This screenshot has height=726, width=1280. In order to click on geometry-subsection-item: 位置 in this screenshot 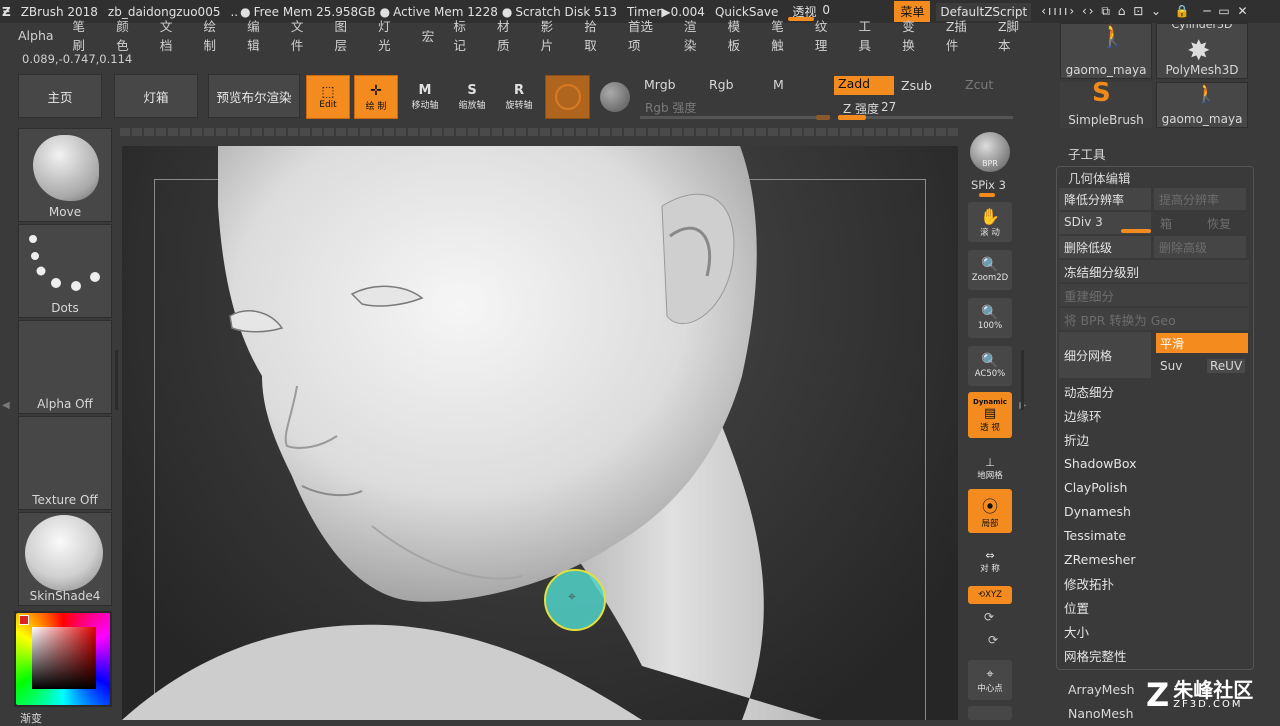, I will do `click(1154, 607)`.